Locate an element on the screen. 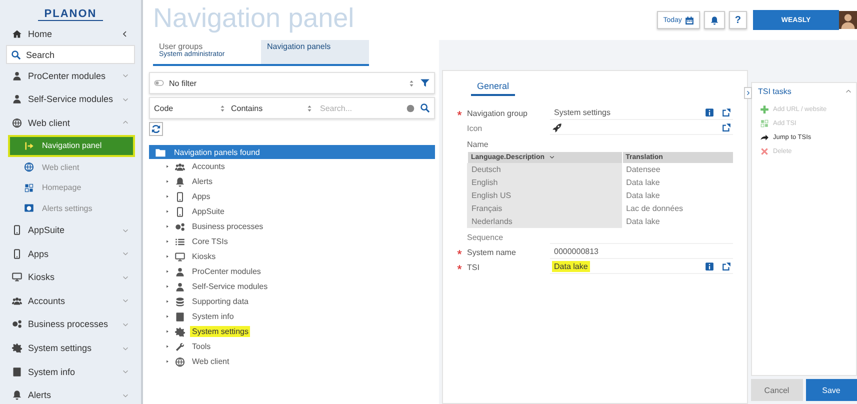  logo: PLANON is located at coordinates (70, 14).